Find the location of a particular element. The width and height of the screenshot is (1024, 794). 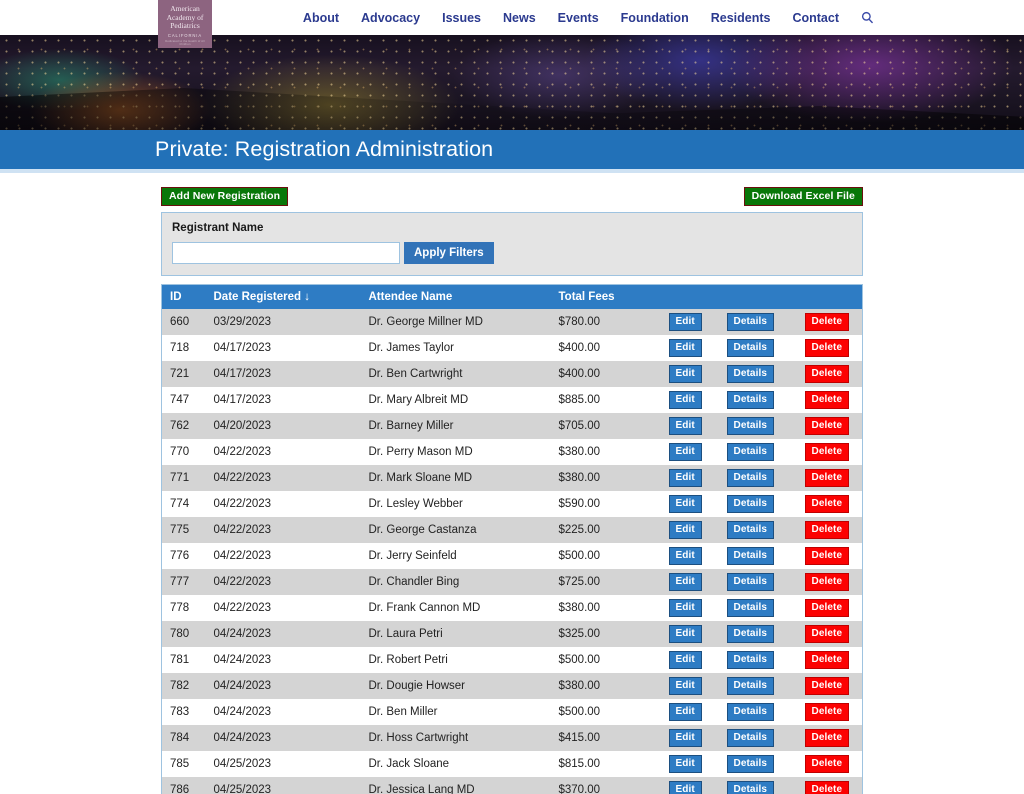

registrant-name-label: Registrant Name is located at coordinates (218, 228).